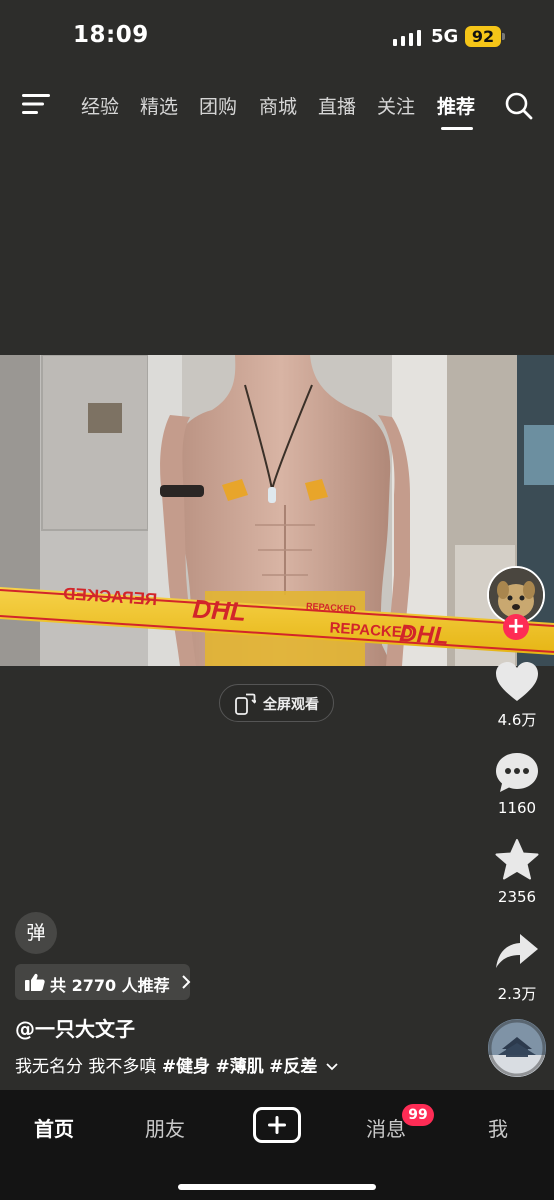  What do you see at coordinates (396, 105) in the screenshot?
I see `tab-following: 关注` at bounding box center [396, 105].